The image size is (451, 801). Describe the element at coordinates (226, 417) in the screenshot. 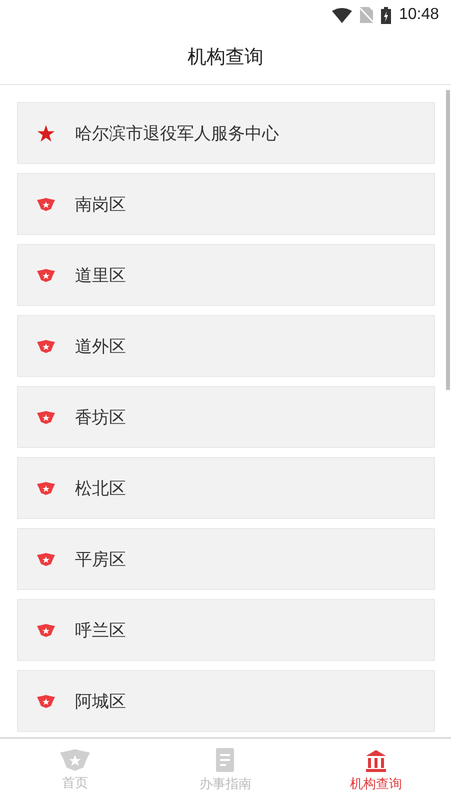

I see `organization-item: 香坊区` at that location.